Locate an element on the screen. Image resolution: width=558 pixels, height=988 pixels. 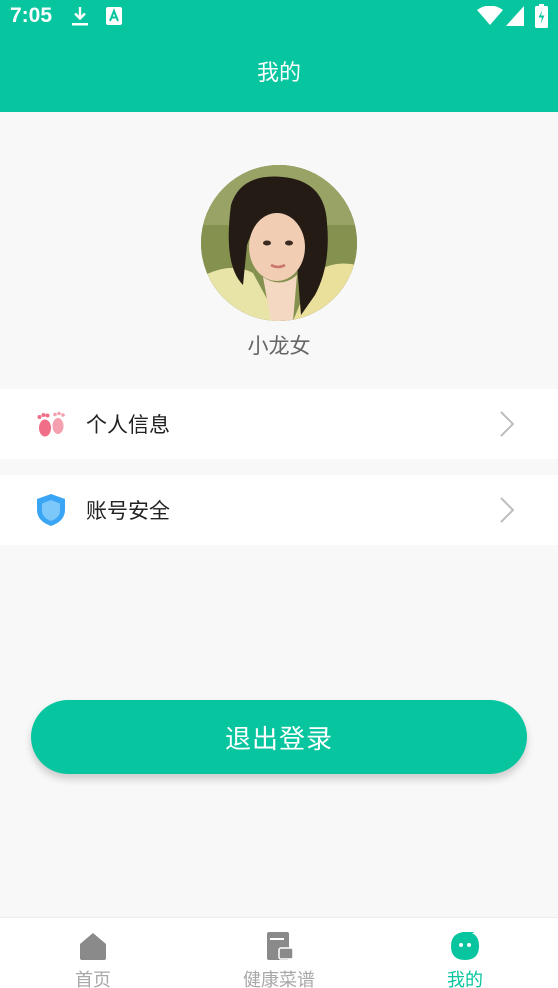
a-badge-icon is located at coordinates (114, 18).